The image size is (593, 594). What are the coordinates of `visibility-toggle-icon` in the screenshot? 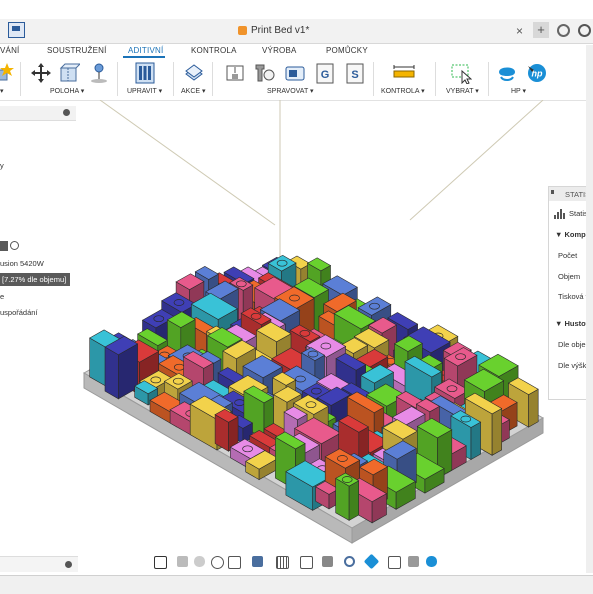 It's located at (4, 246).